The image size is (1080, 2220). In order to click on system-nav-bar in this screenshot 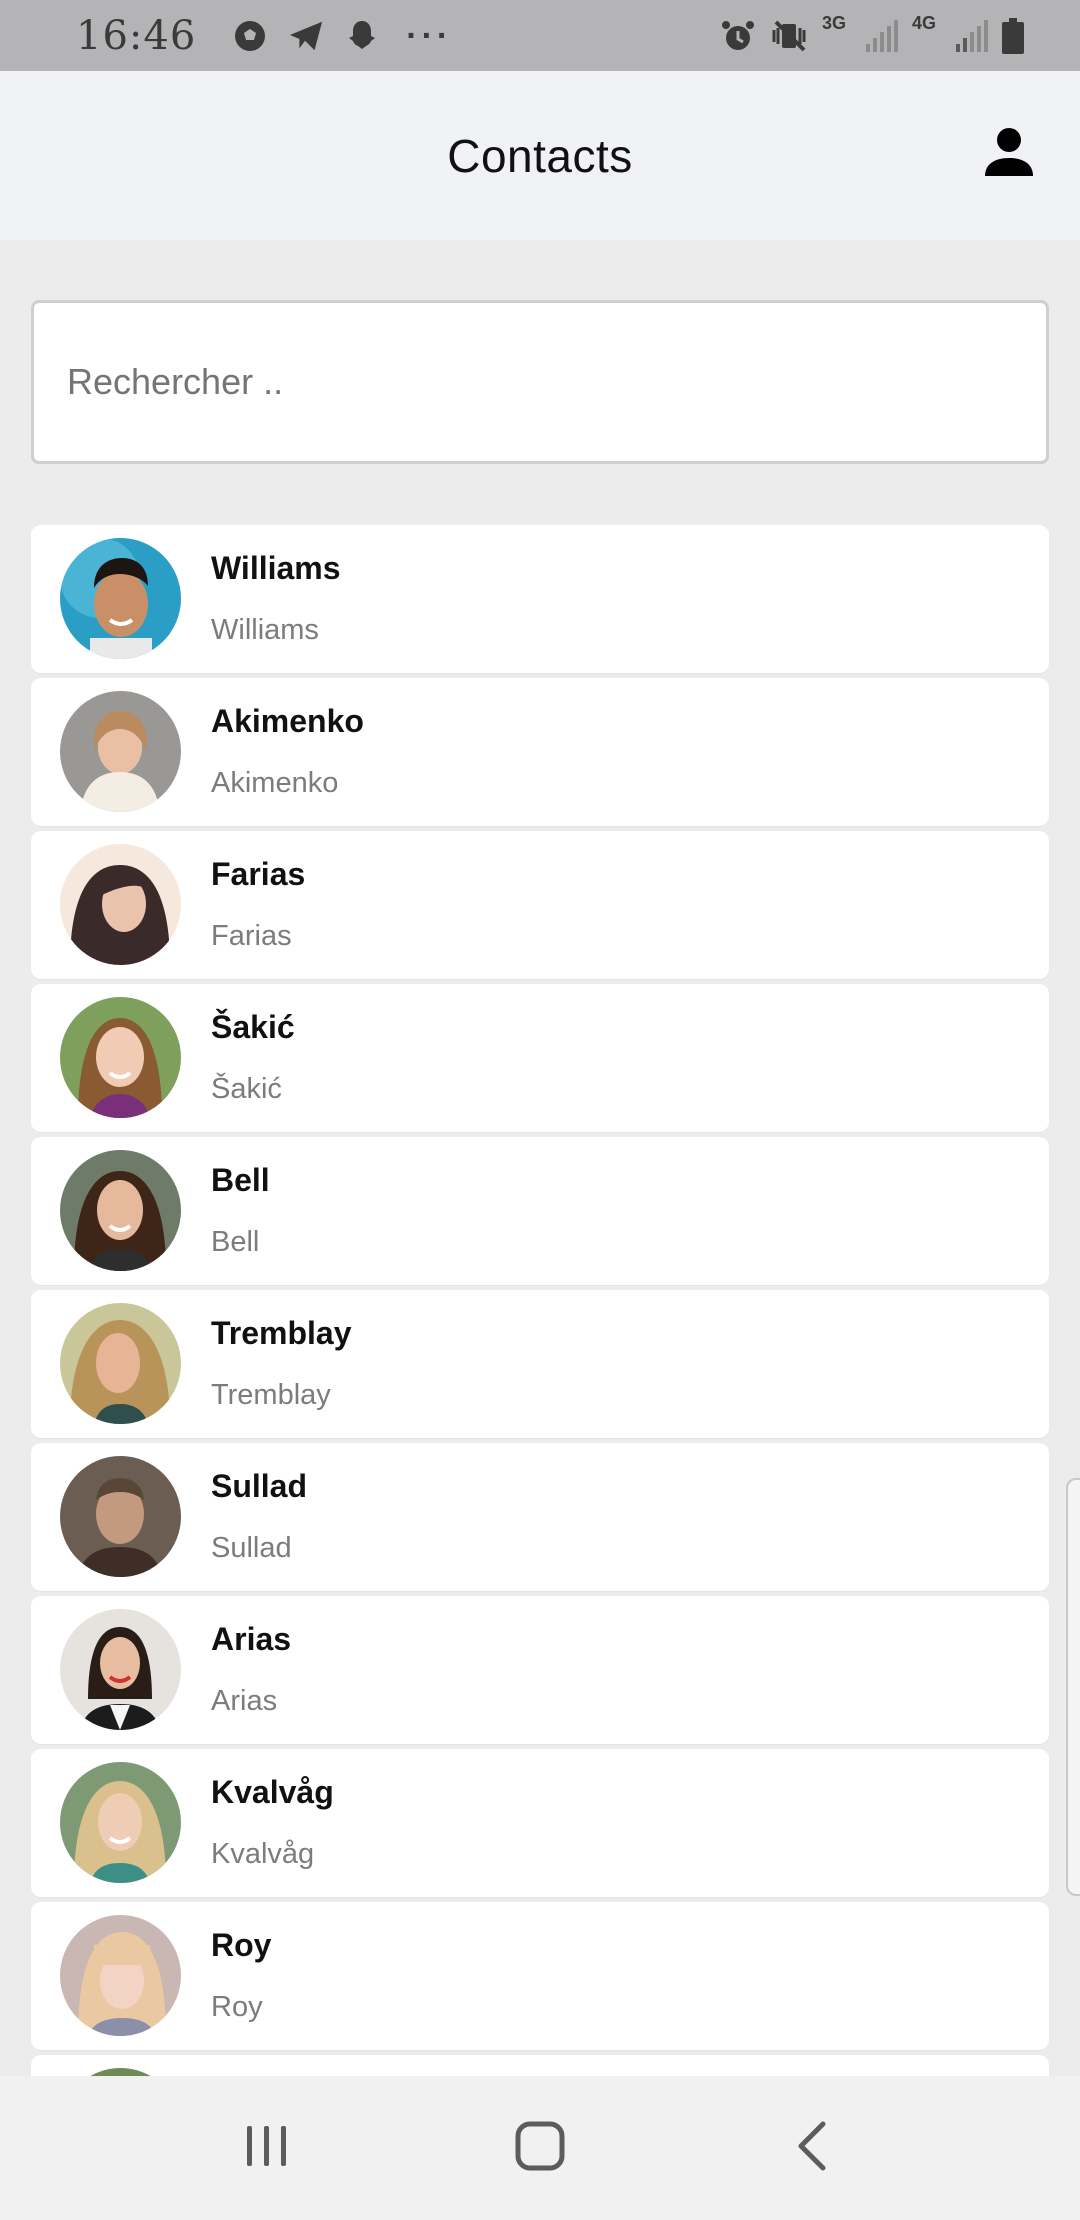, I will do `click(540, 2148)`.